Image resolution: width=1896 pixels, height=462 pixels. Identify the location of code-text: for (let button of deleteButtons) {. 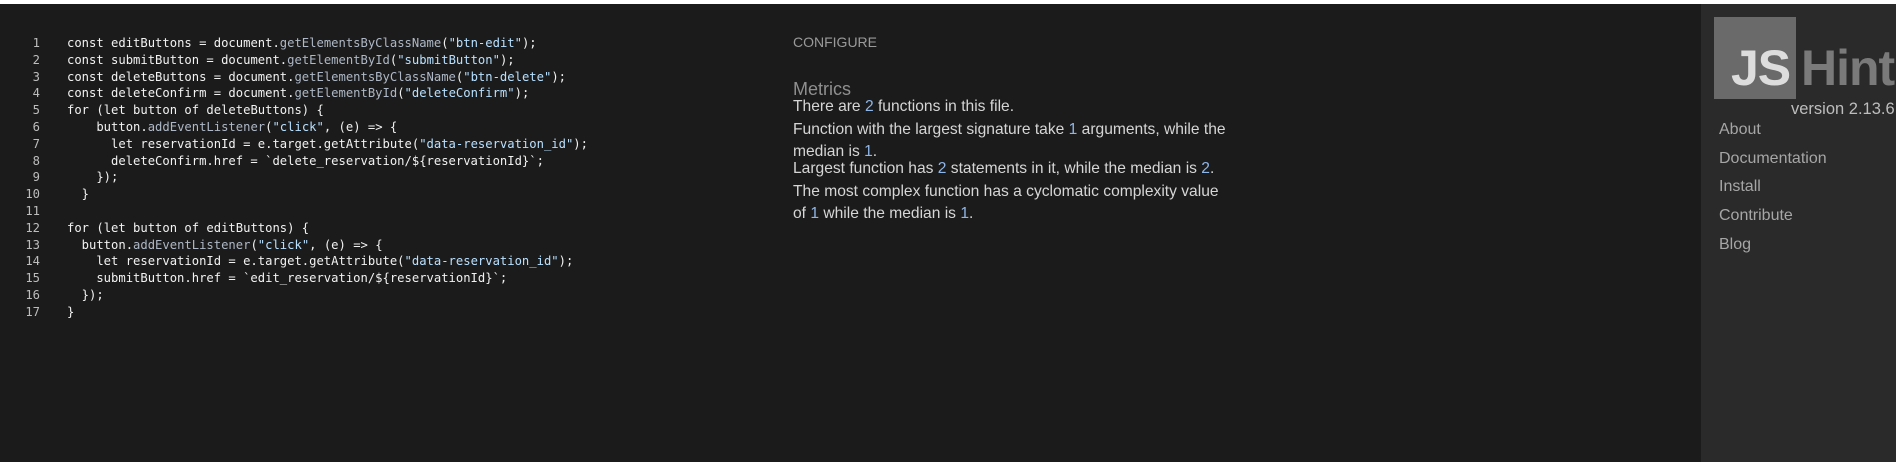
(182, 110).